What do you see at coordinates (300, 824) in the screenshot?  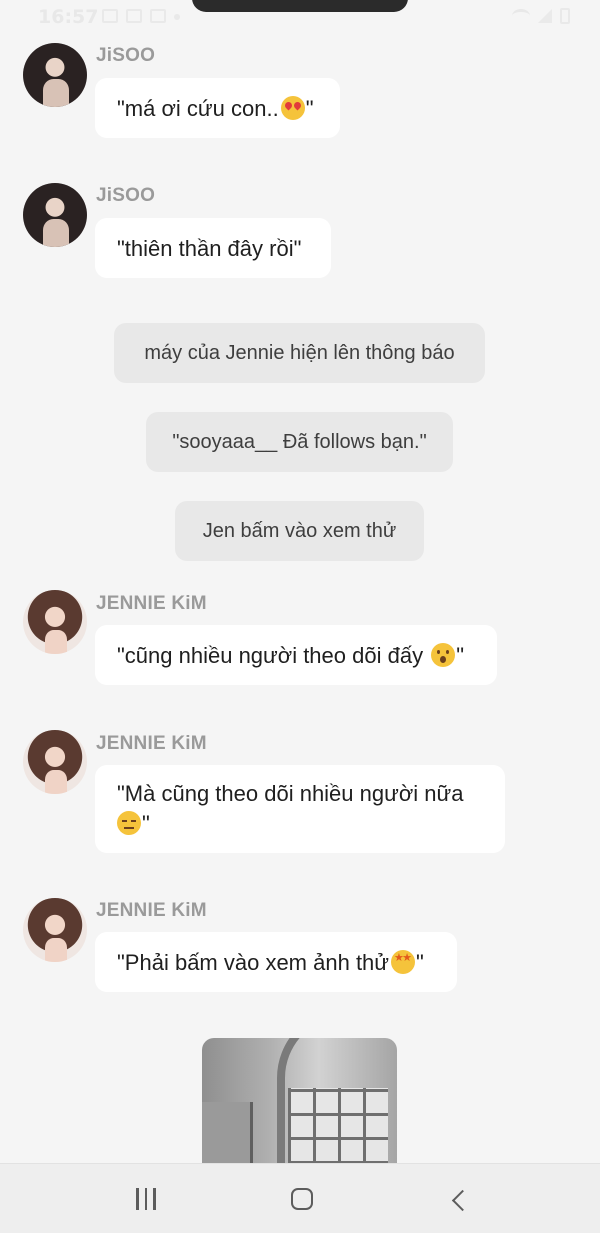 I see `message-line-2: "` at bounding box center [300, 824].